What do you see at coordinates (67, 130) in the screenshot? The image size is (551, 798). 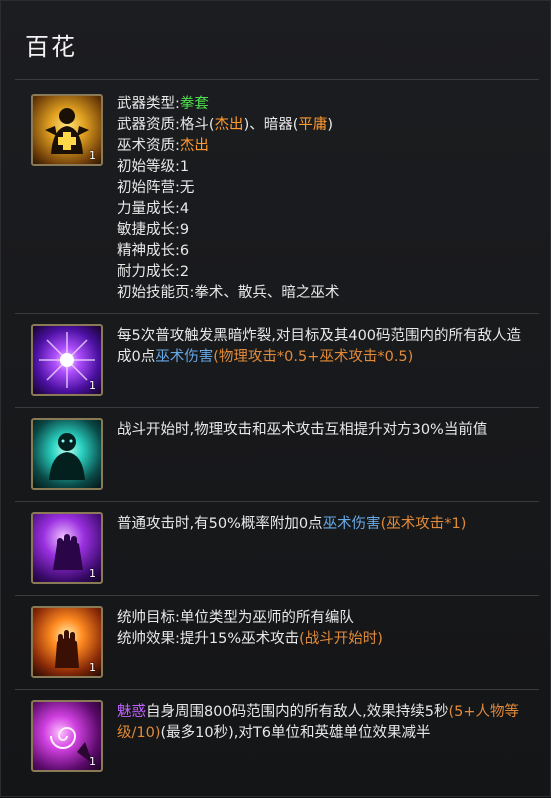 I see `buff-figure-icon: 1` at bounding box center [67, 130].